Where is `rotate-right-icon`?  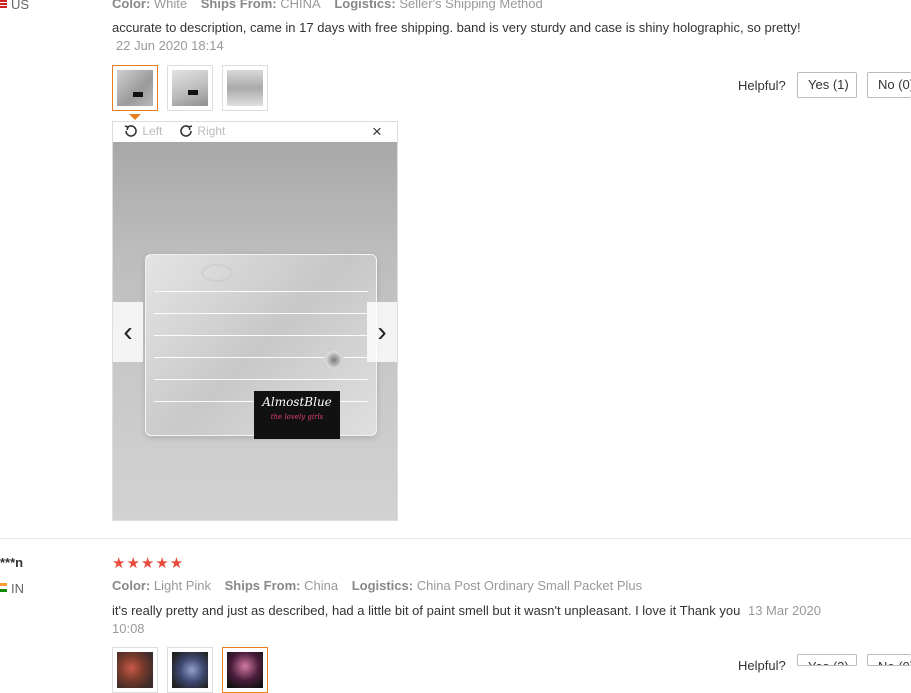 rotate-right-icon is located at coordinates (186, 131).